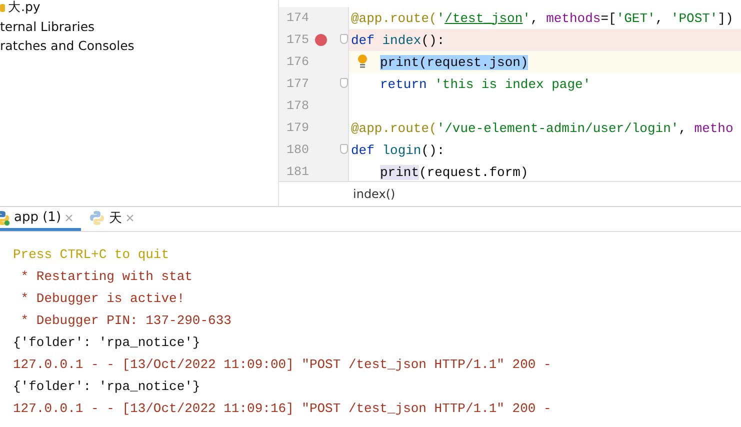 The width and height of the screenshot is (741, 427). What do you see at coordinates (41, 219) in the screenshot?
I see `run-tab: app (1)` at bounding box center [41, 219].